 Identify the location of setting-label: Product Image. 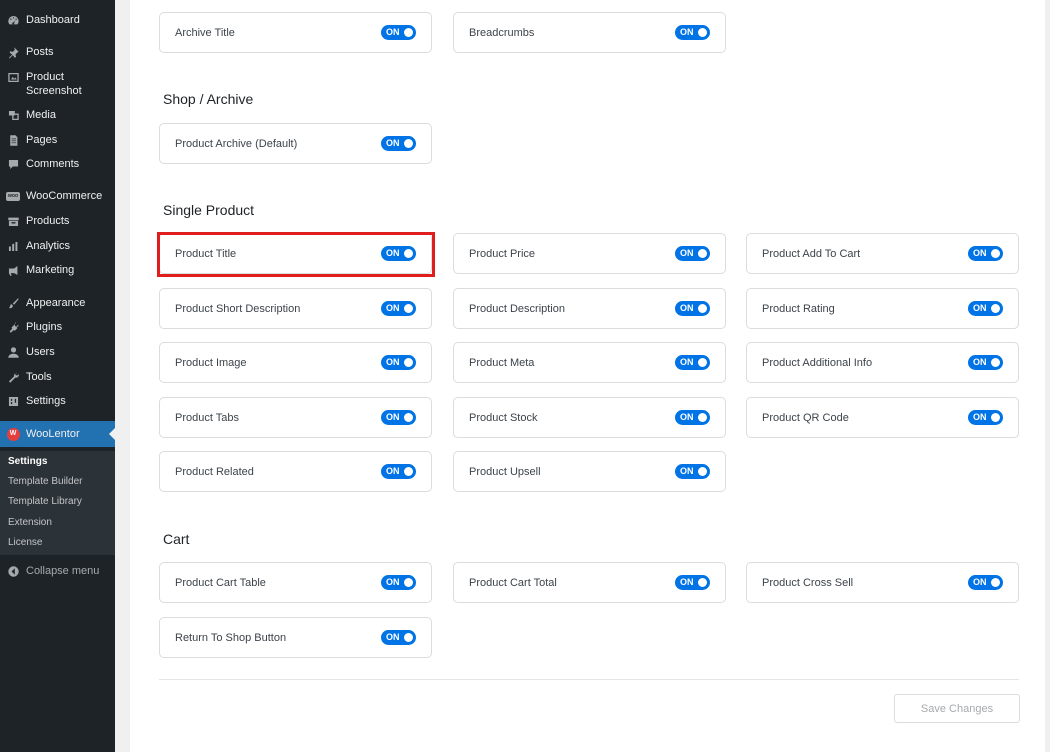
(211, 362).